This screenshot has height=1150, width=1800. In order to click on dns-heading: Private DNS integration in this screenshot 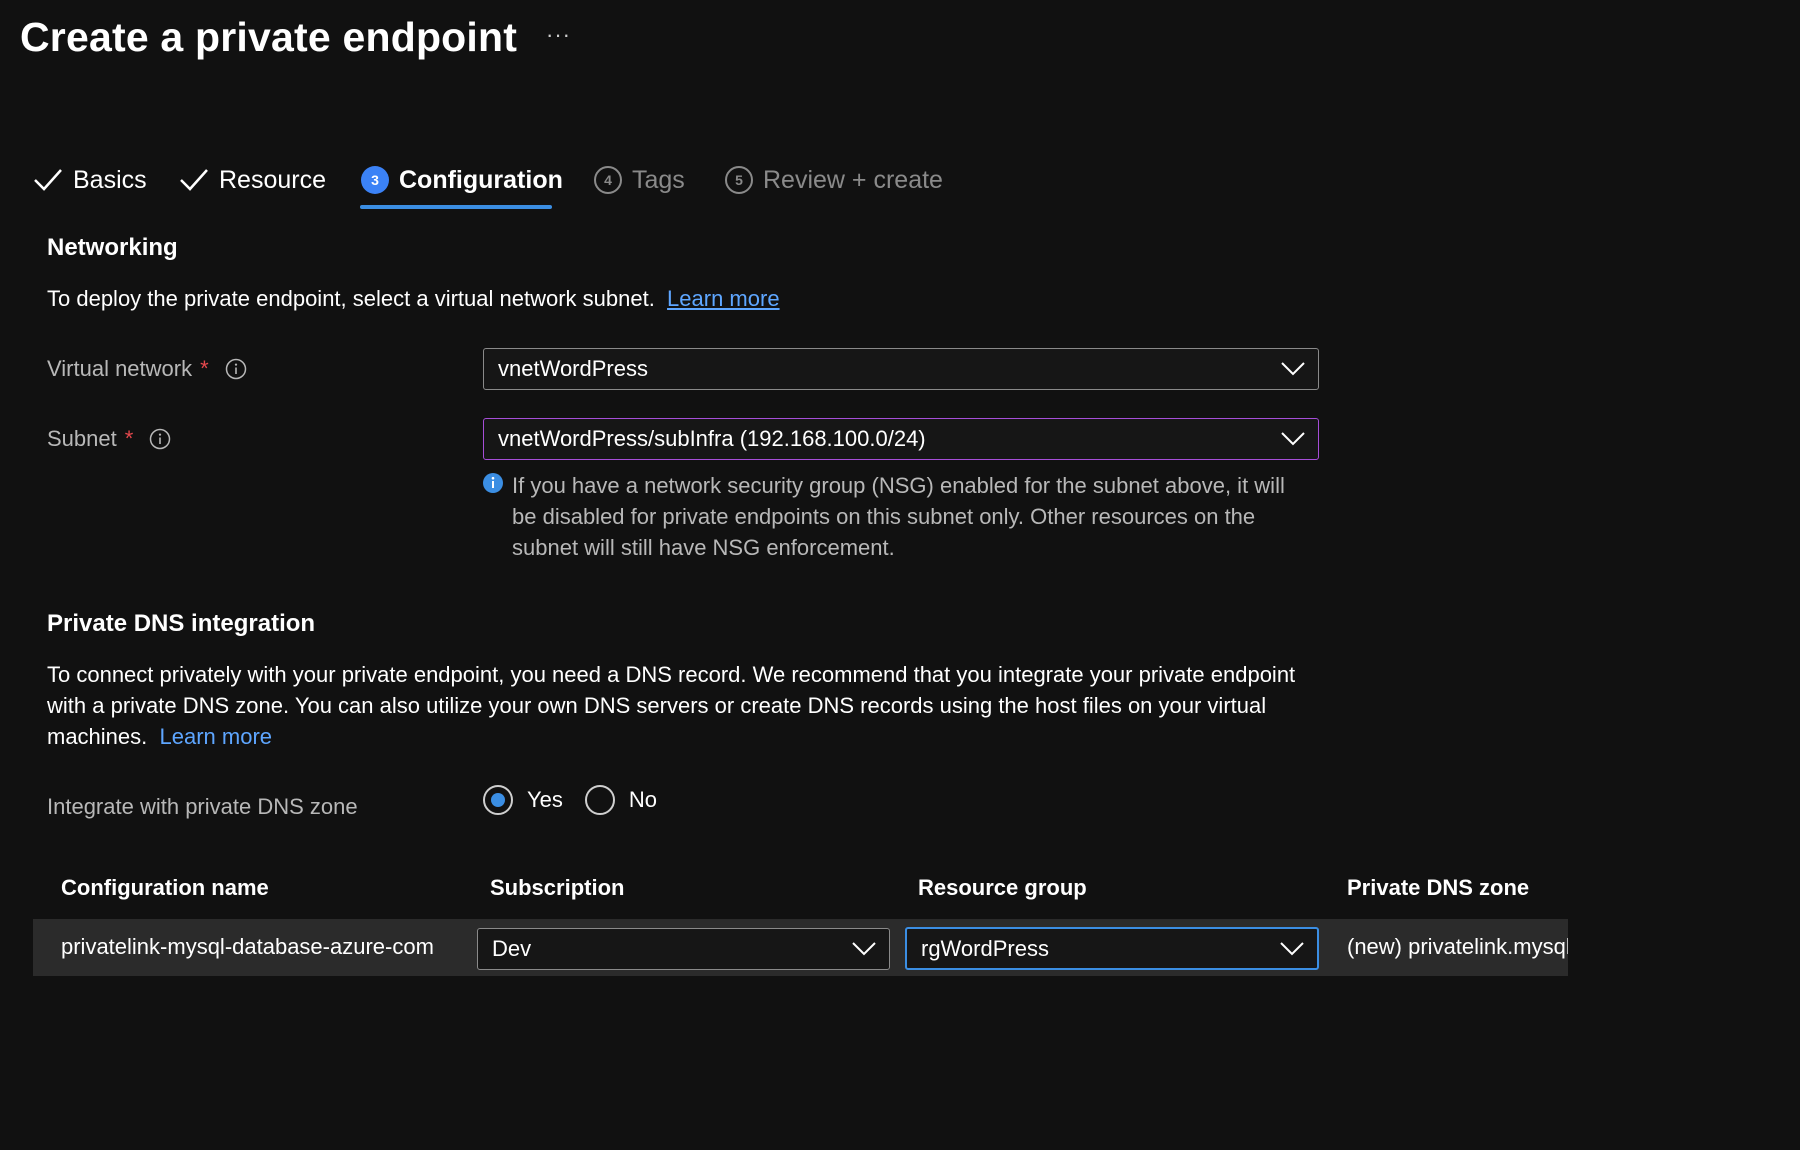, I will do `click(181, 623)`.